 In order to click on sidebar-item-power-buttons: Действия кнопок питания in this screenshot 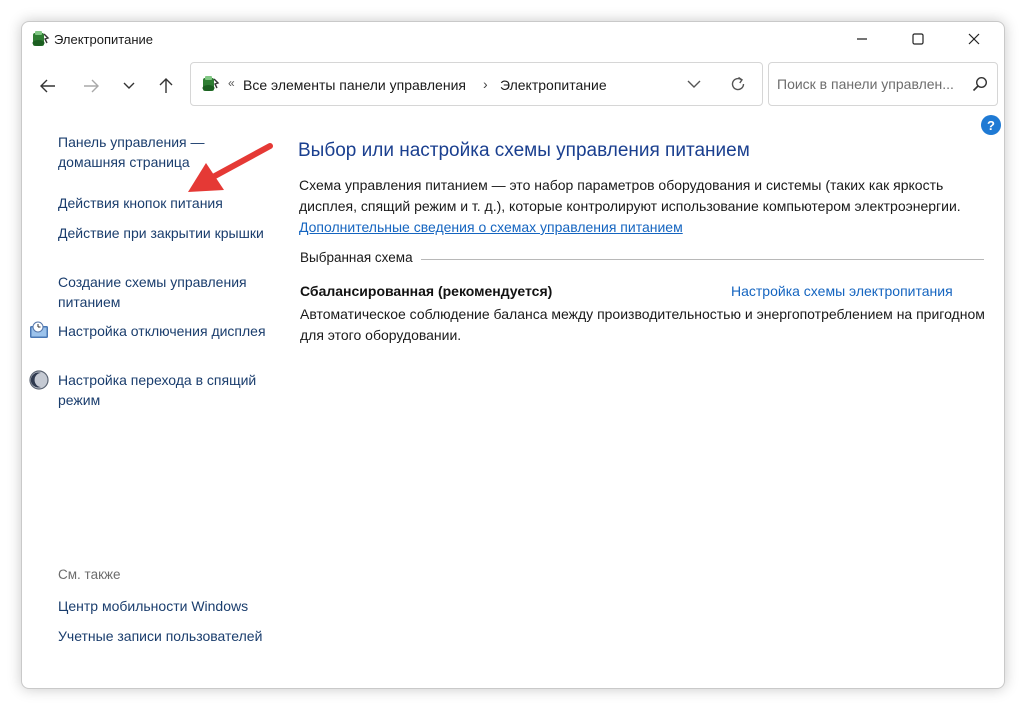, I will do `click(165, 203)`.